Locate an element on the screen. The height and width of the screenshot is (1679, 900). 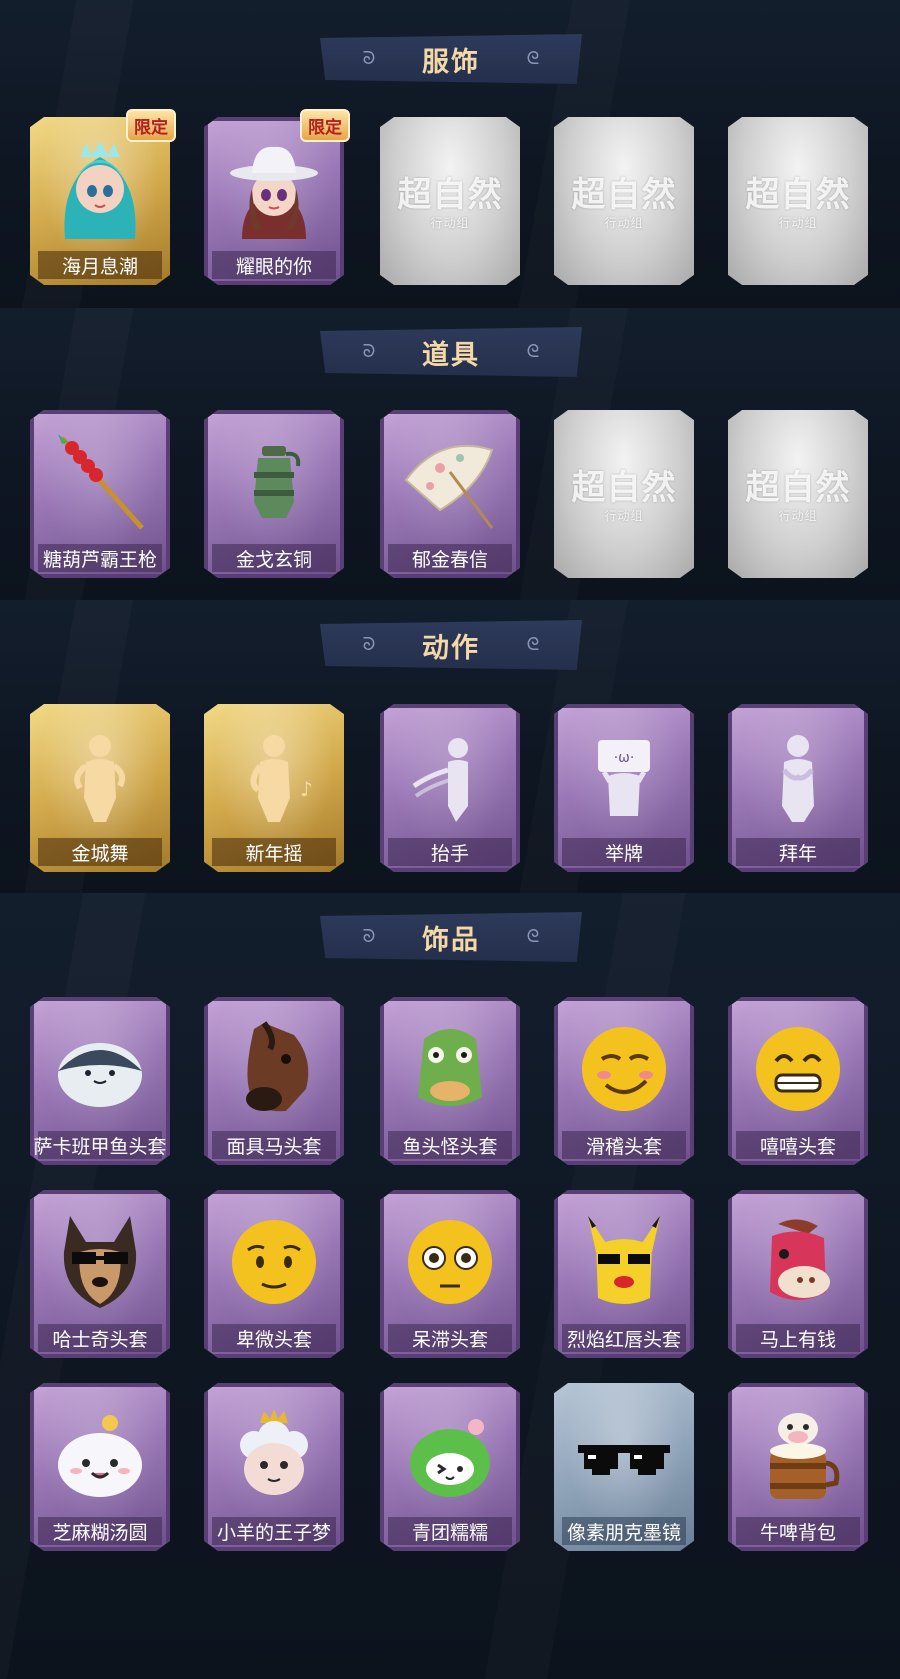
candied-spear-icon is located at coordinates (100, 482).